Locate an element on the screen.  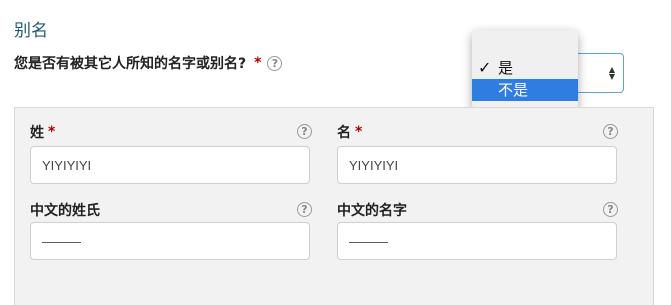
given-name-input is located at coordinates (477, 165).